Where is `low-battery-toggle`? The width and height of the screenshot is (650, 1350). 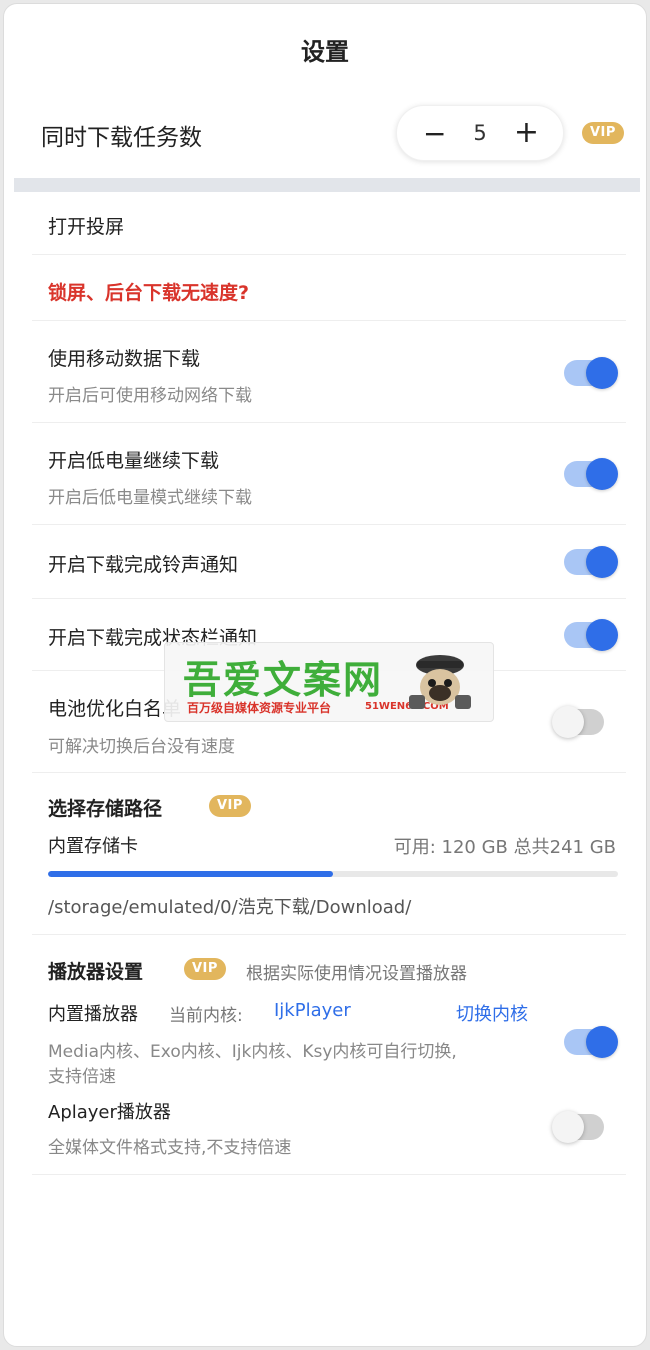
low-battery-toggle is located at coordinates (591, 474).